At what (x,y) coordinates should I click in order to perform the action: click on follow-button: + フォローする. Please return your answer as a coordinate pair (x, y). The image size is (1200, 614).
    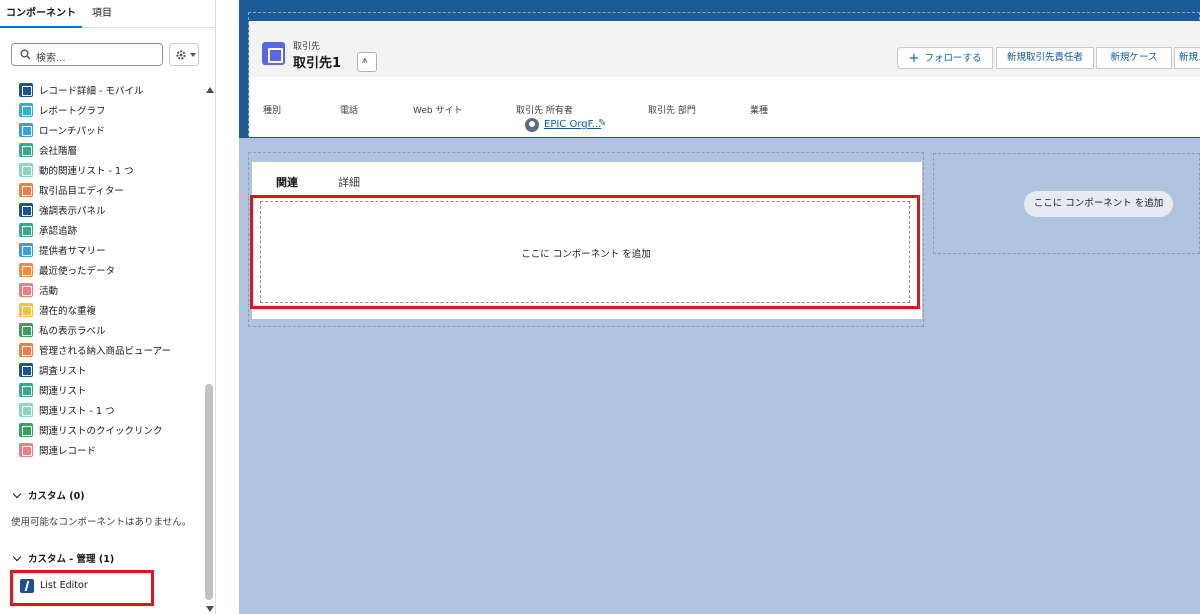
    Looking at the image, I should click on (945, 58).